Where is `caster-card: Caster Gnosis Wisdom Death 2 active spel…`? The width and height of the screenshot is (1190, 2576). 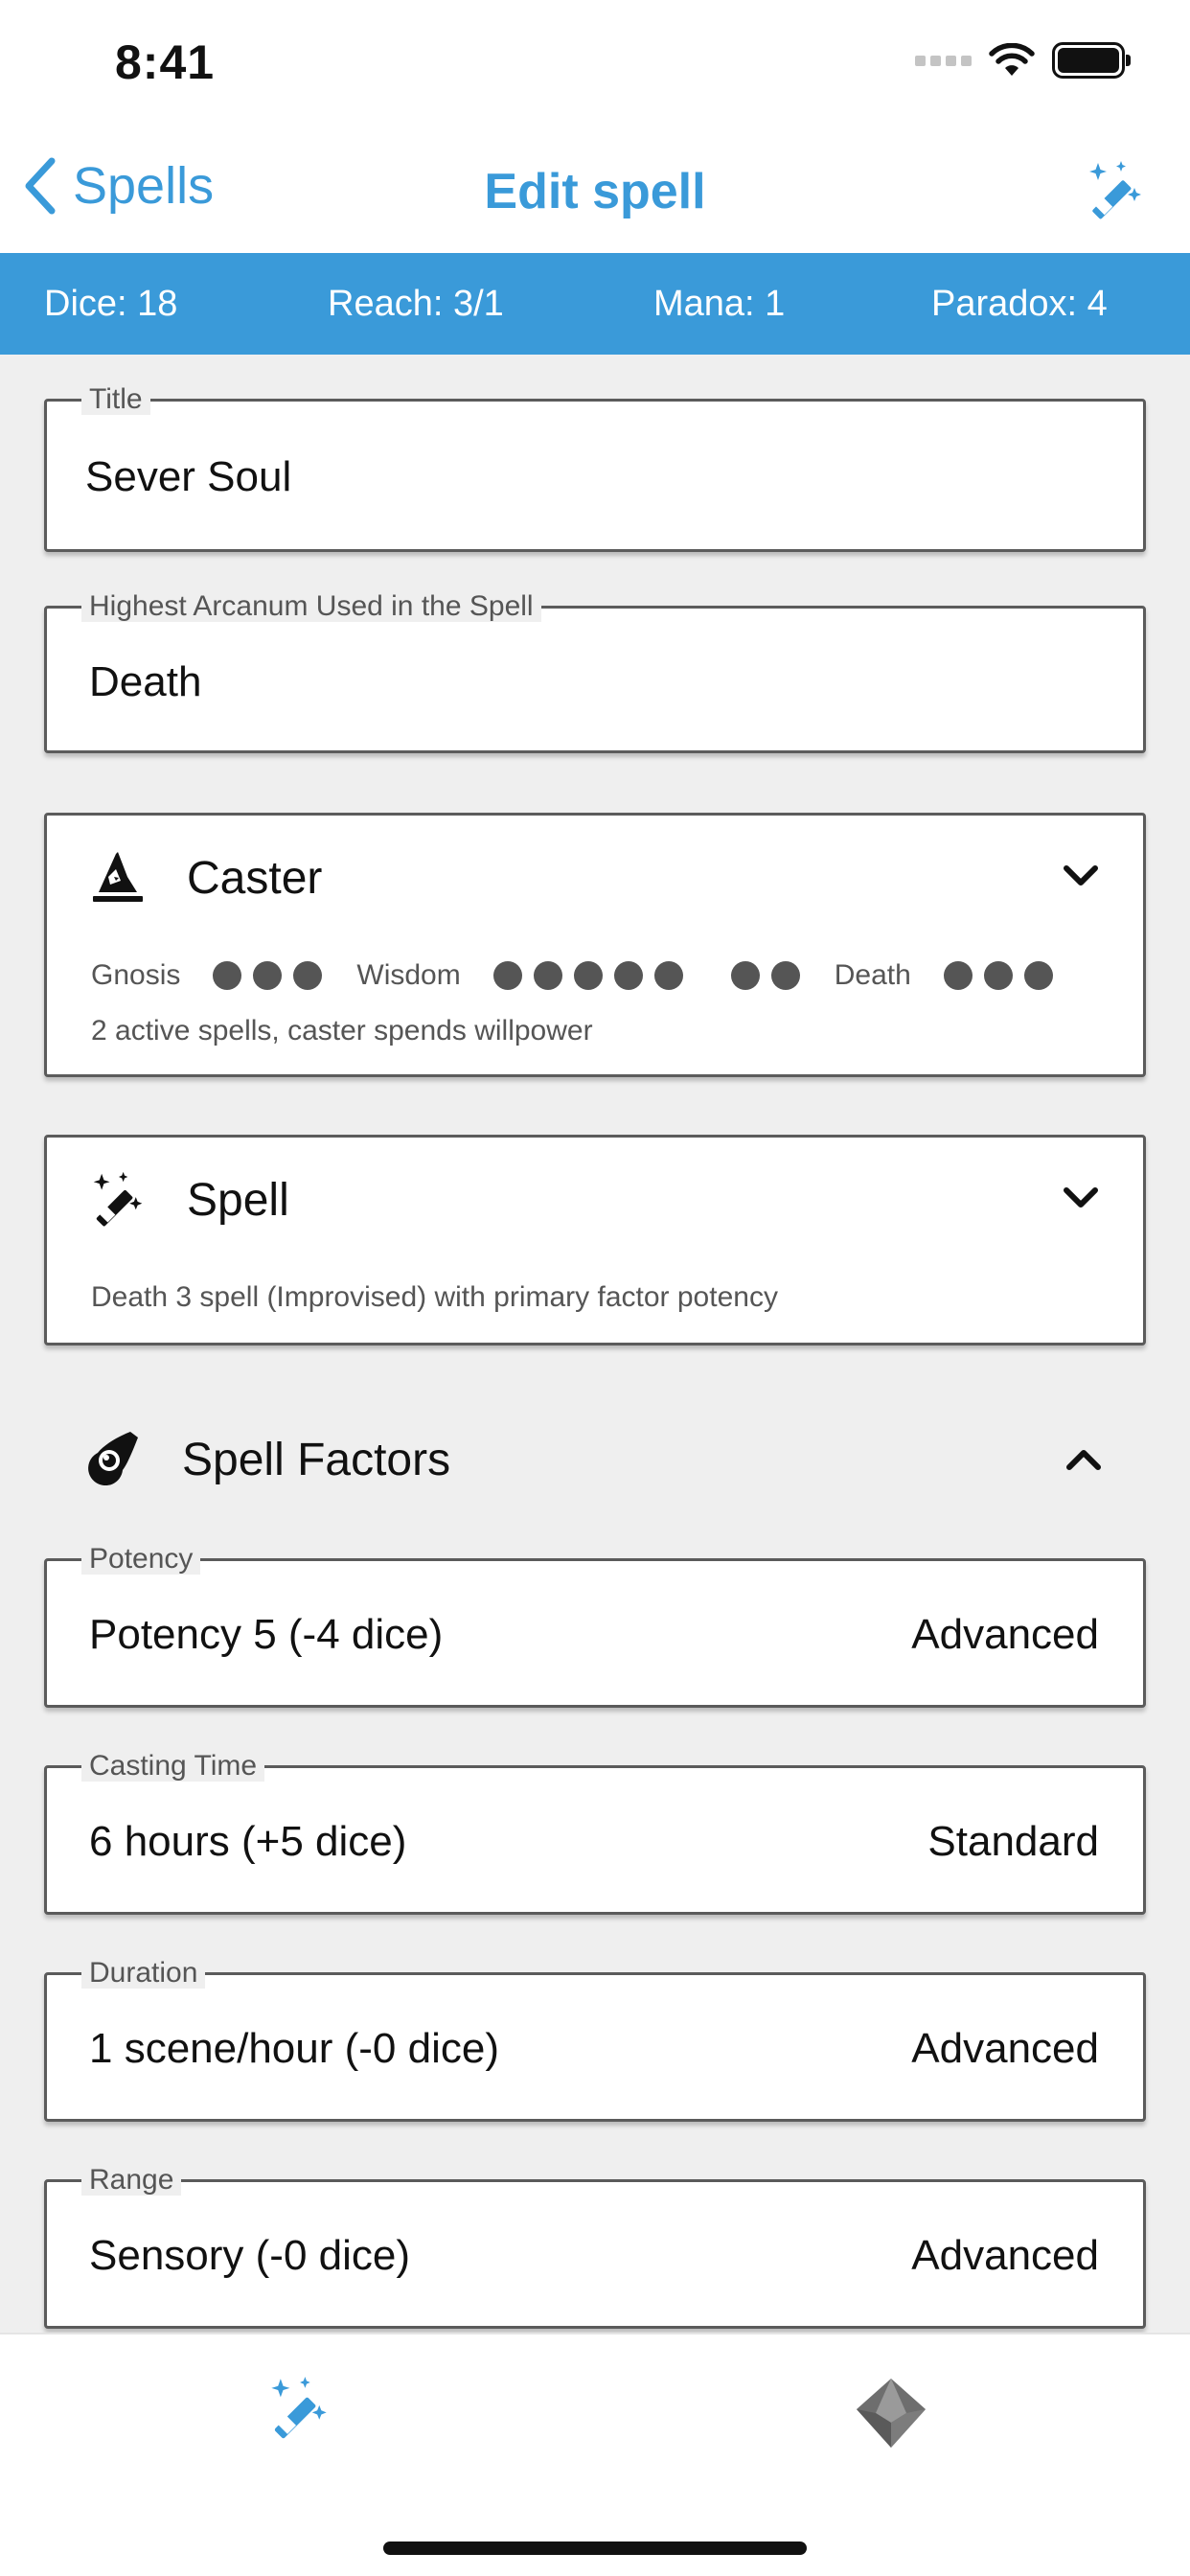
caster-card: Caster Gnosis Wisdom Death 2 active spel… is located at coordinates (595, 945).